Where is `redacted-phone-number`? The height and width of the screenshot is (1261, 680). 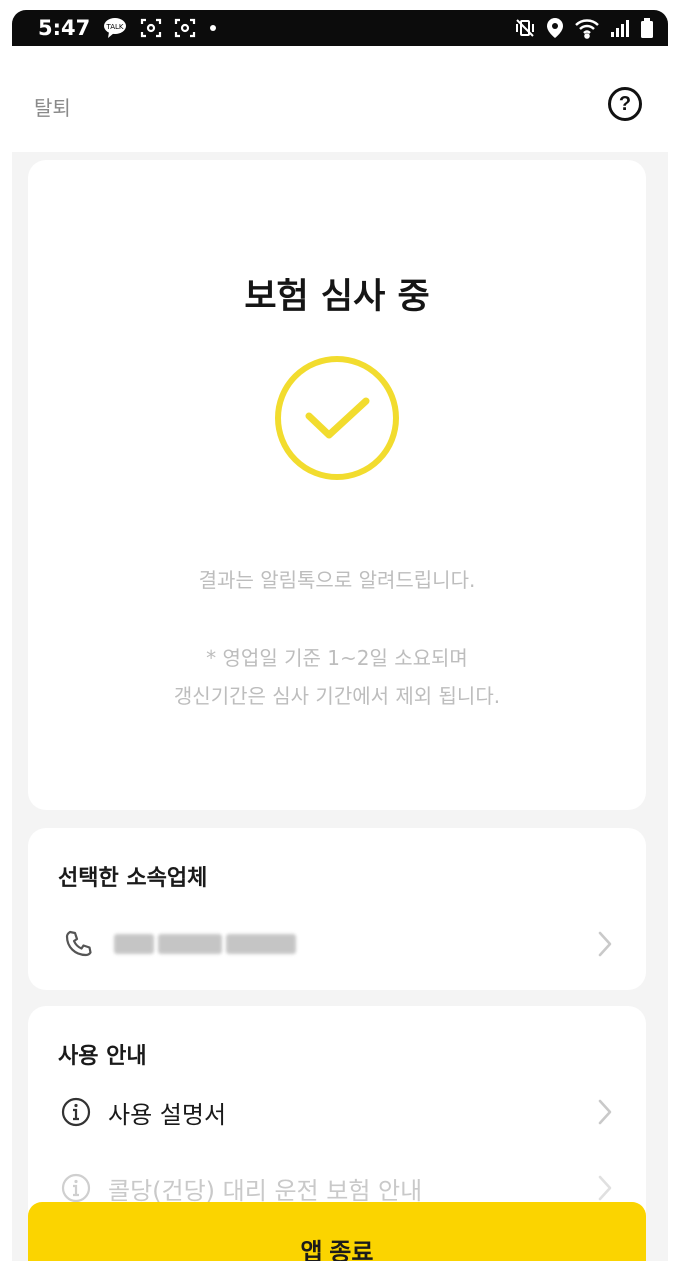 redacted-phone-number is located at coordinates (212, 944).